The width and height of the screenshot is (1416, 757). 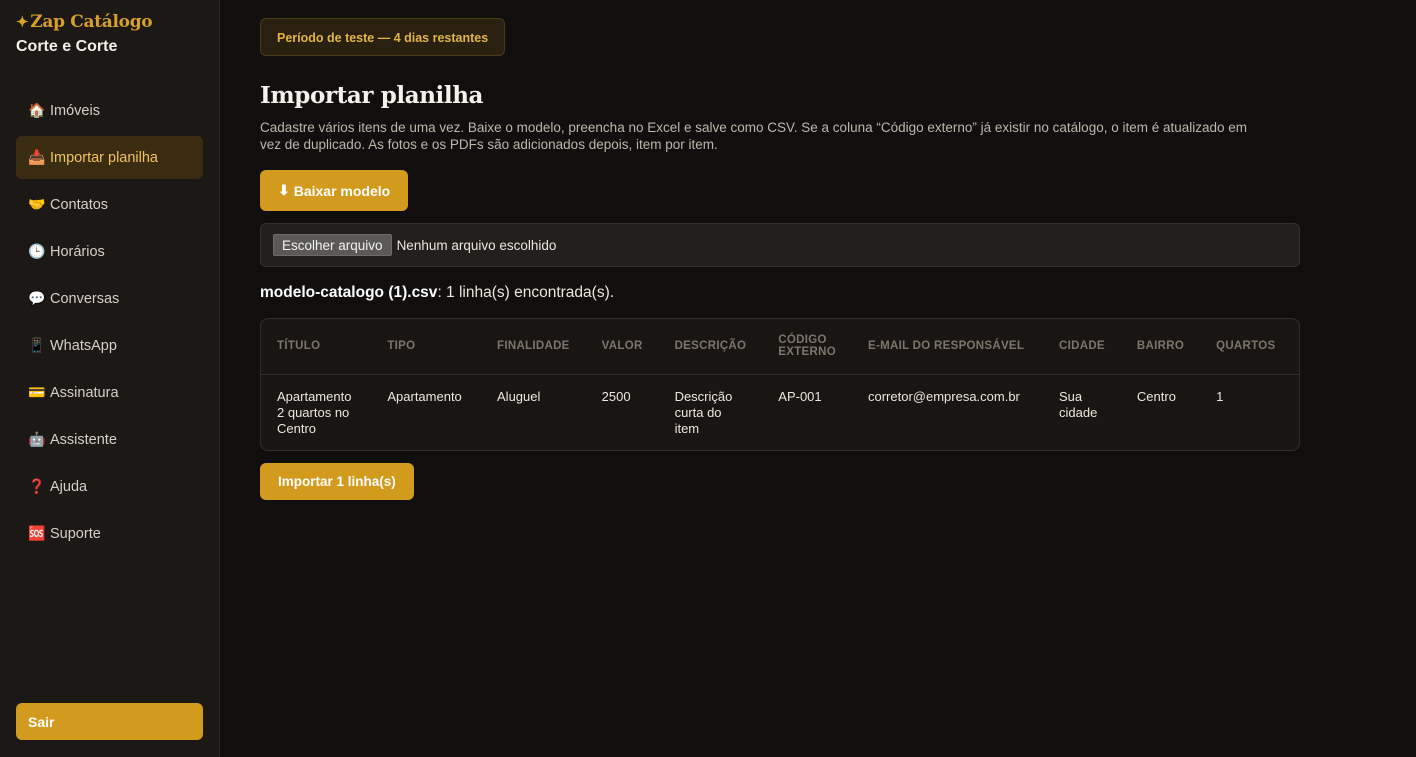 I want to click on sidebar-item-label: Assinatura, so click(x=84, y=392).